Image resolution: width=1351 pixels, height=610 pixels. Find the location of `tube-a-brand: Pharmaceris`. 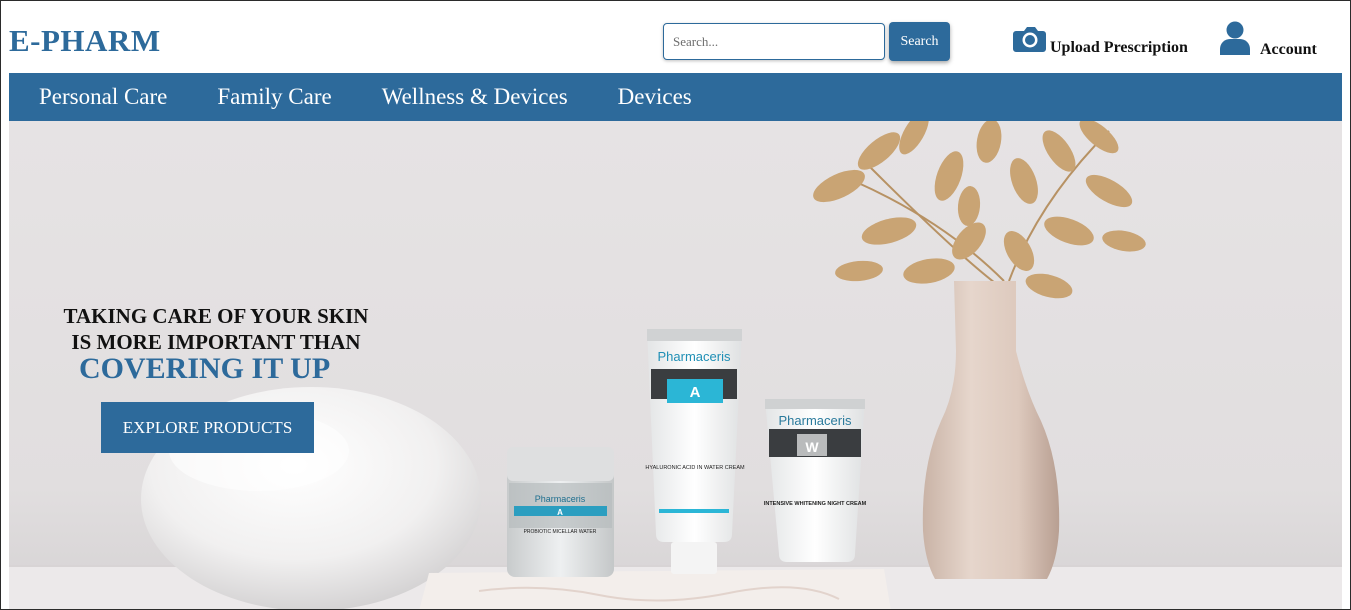

tube-a-brand: Pharmaceris is located at coordinates (694, 356).